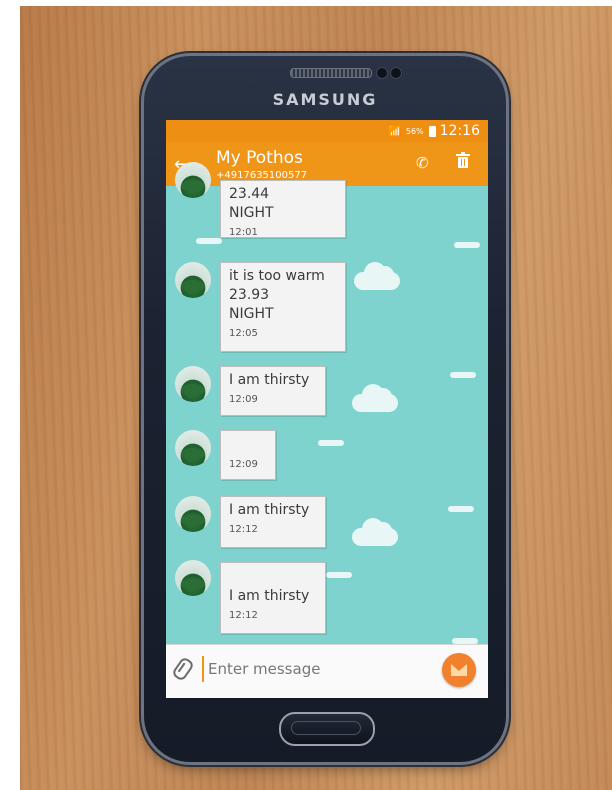 This screenshot has width=612, height=790. Describe the element at coordinates (277, 295) in the screenshot. I see `message-text: it is too warm 23.93 NIGHT` at that location.